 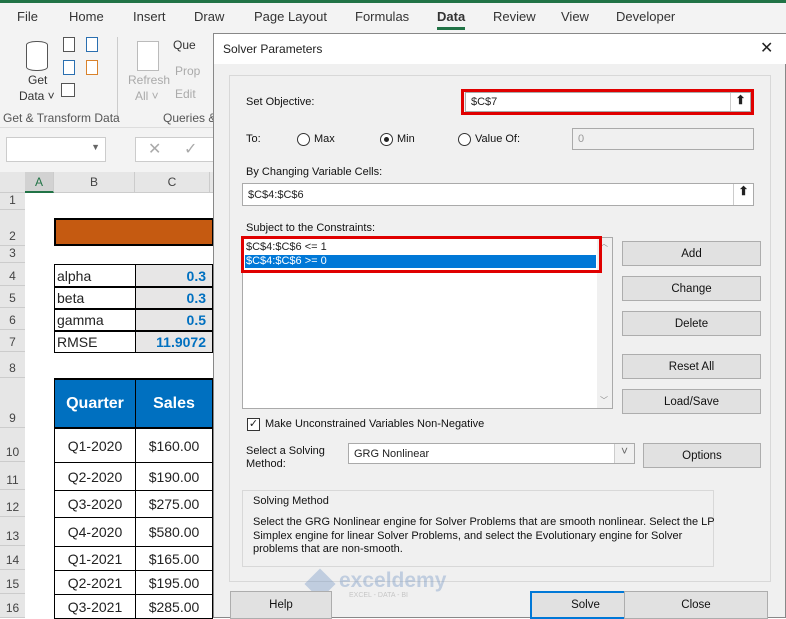 I want to click on max-radio, so click(x=303, y=139).